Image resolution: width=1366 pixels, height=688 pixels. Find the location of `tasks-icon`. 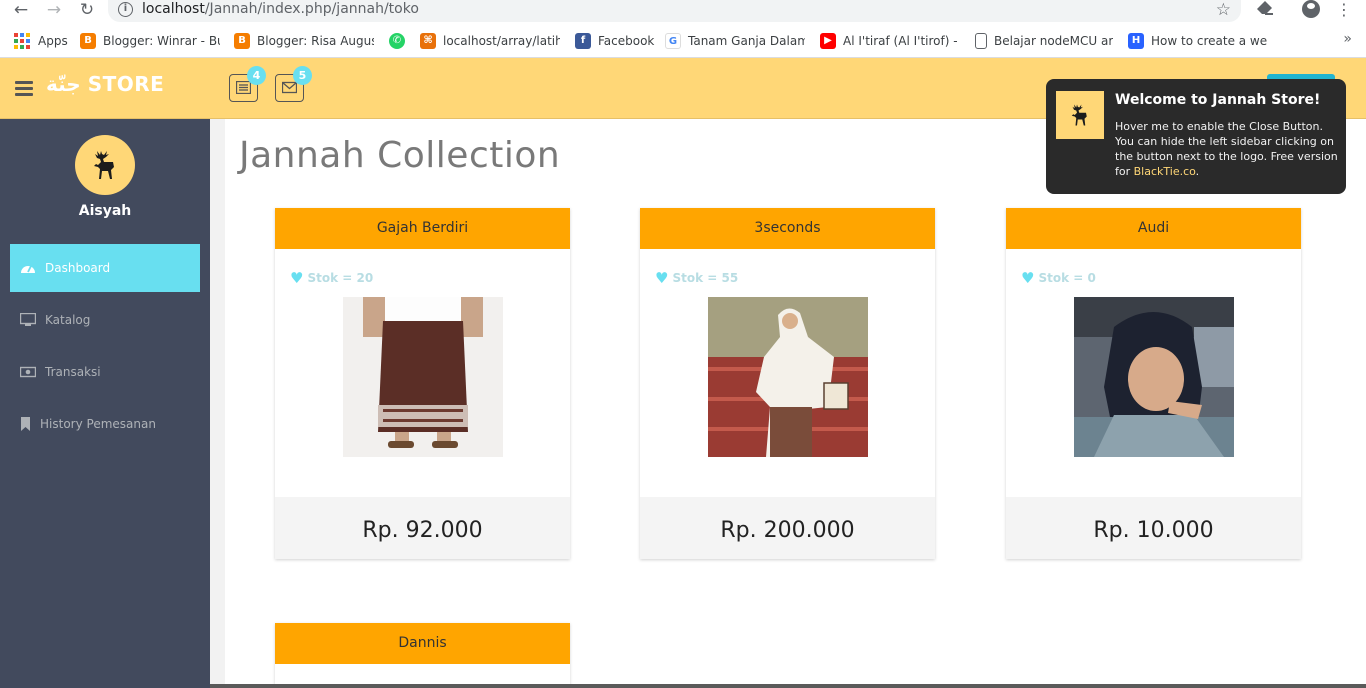

tasks-icon is located at coordinates (243, 87).